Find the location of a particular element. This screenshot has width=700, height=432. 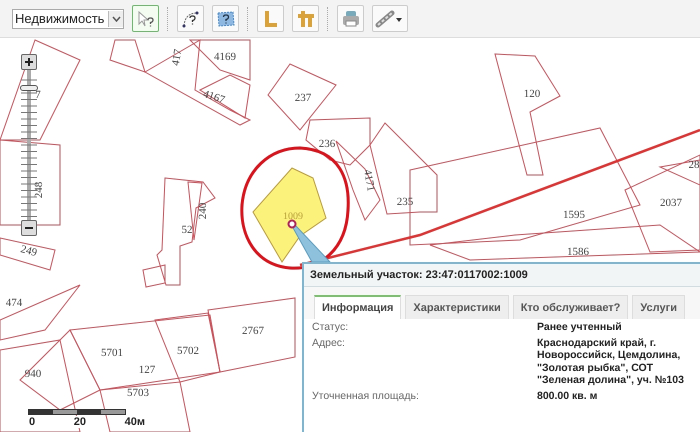

scale-label: 0 is located at coordinates (32, 422).